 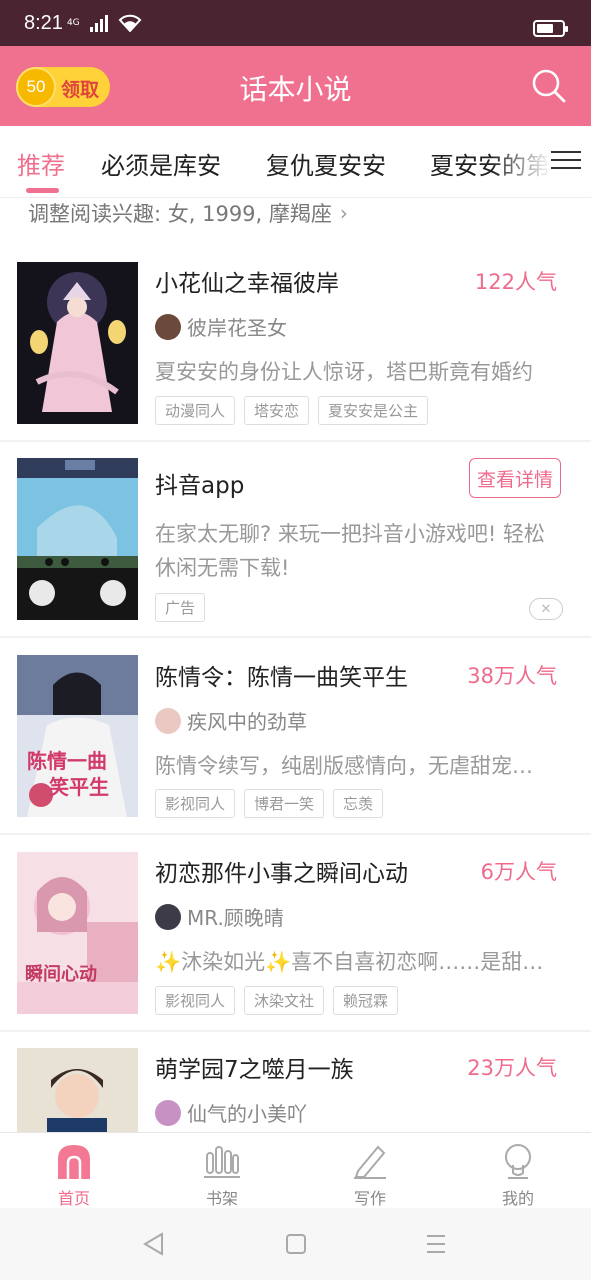 I want to click on popularity-count: 122人气, so click(x=515, y=282).